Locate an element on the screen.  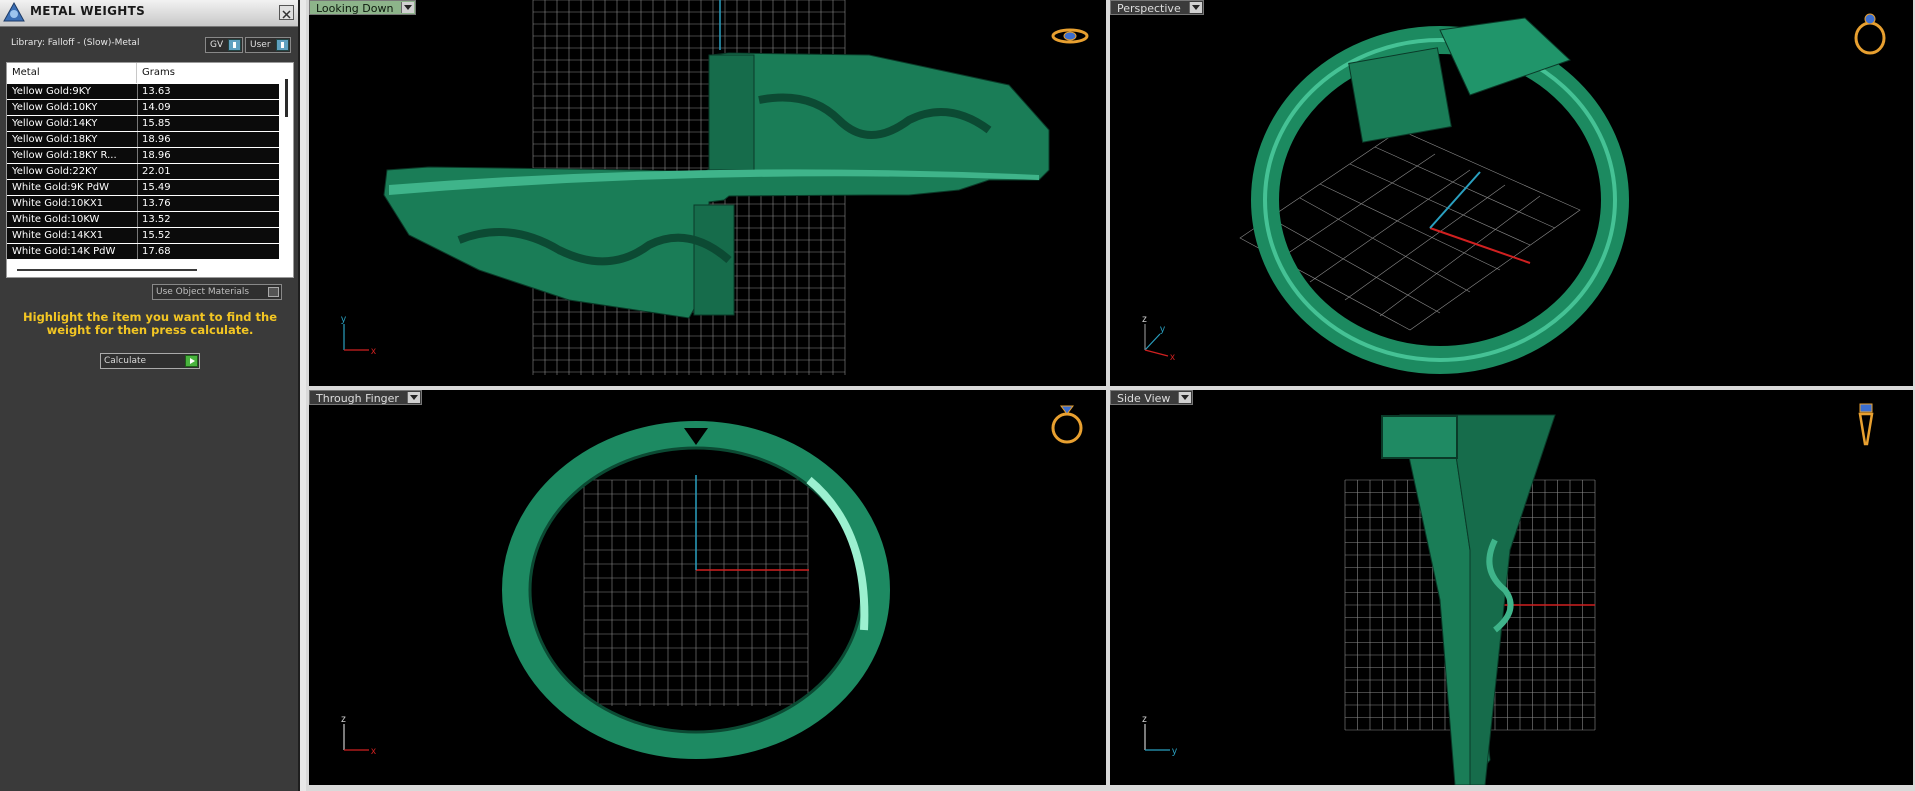
calculate-button: Calculate is located at coordinates (150, 361).